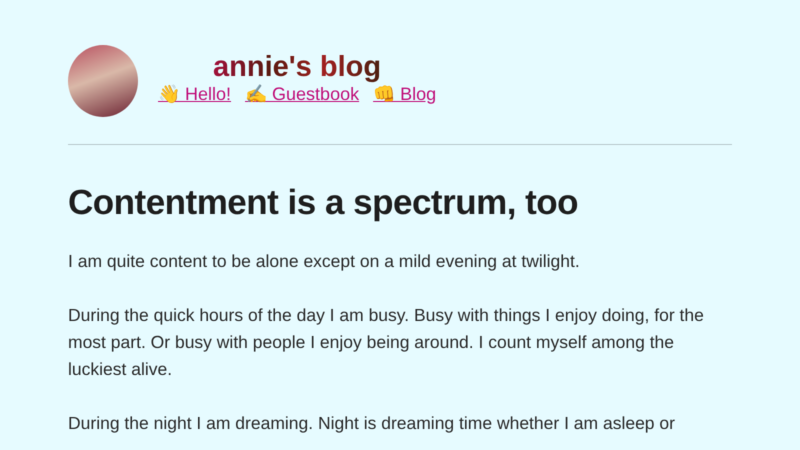 This screenshot has height=450, width=800. I want to click on nav-link: 👊 Blog, so click(404, 94).